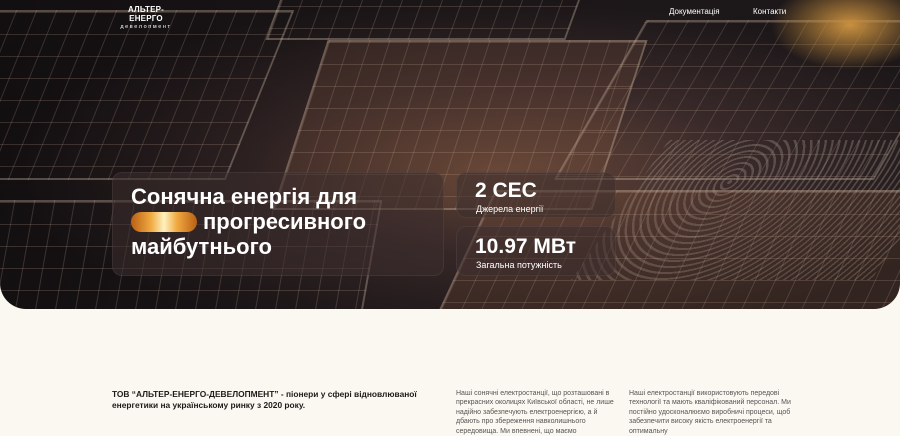  I want to click on solar-panel, so click(147, 95).